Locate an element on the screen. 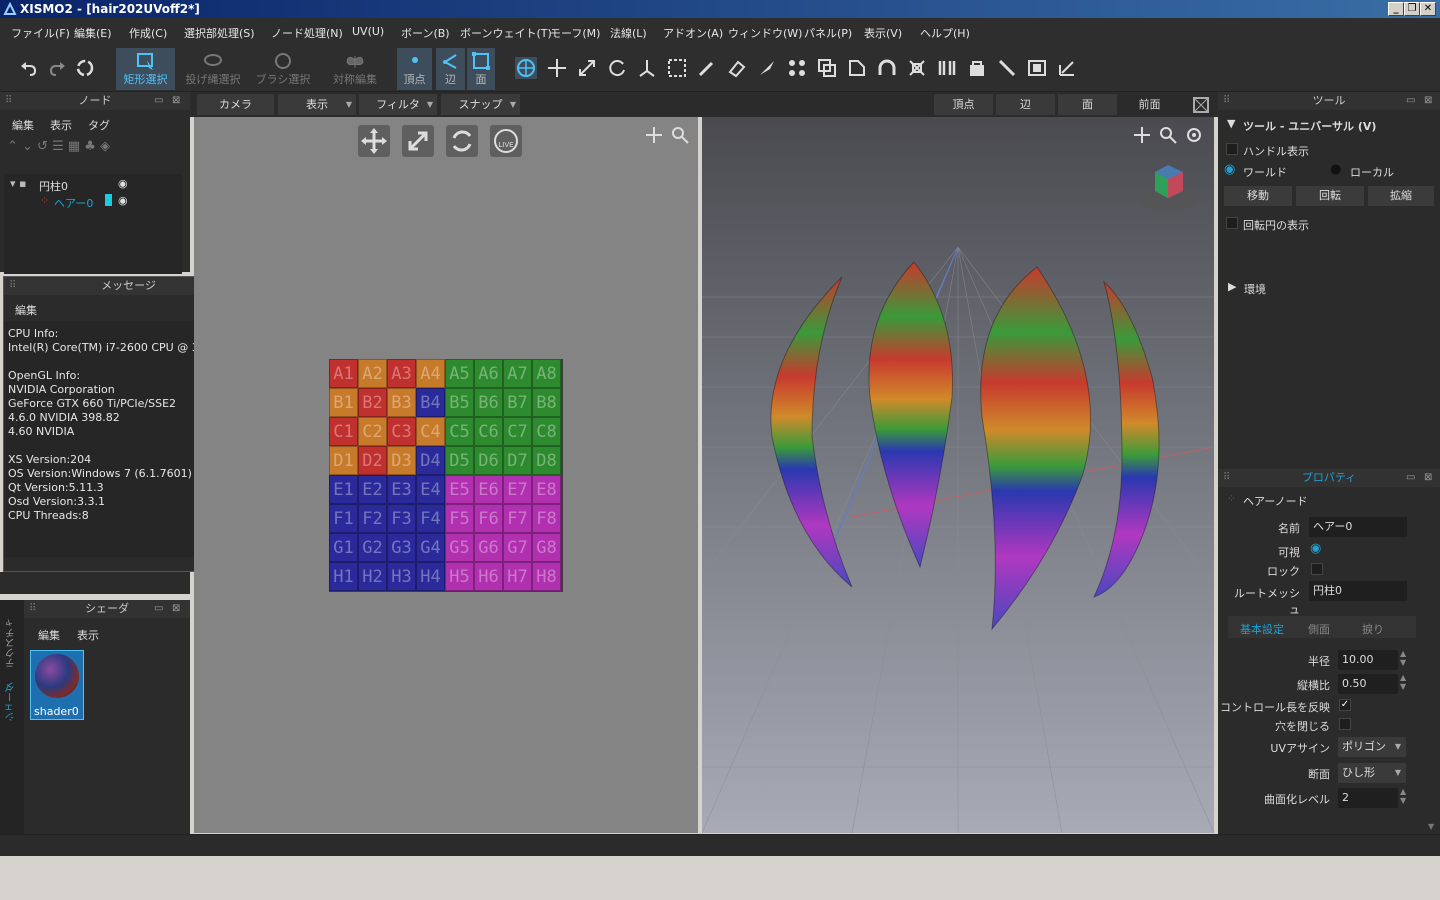 The height and width of the screenshot is (900, 1440). uv-scale-button is located at coordinates (418, 141).